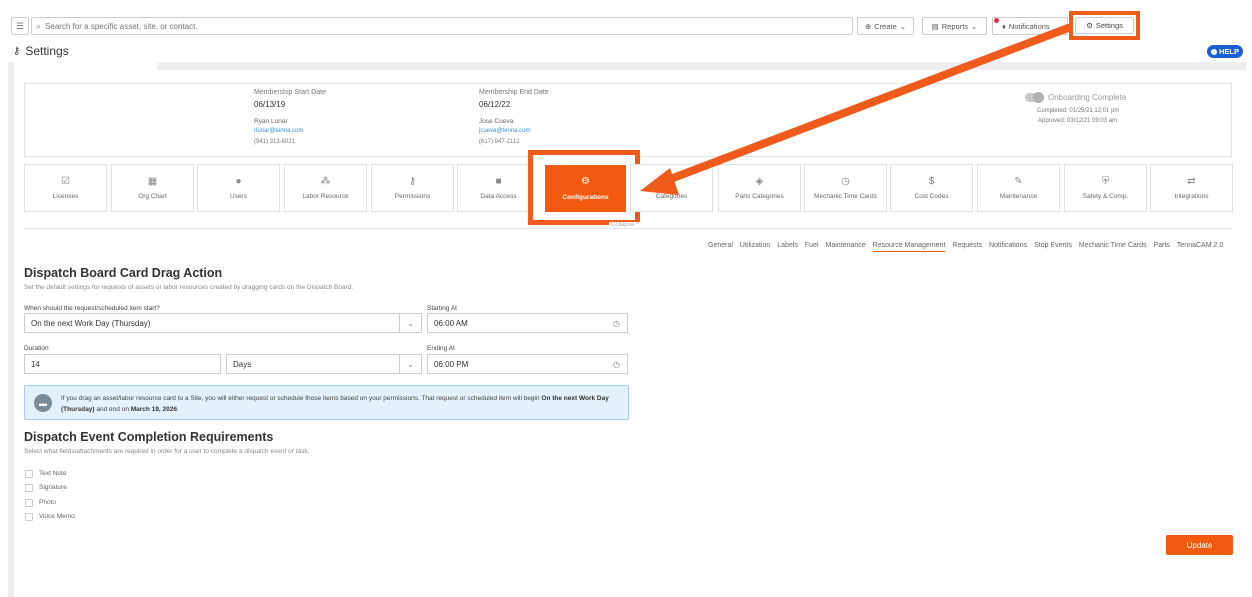  Describe the element at coordinates (29, 488) in the screenshot. I see `signature-checkbox` at that location.